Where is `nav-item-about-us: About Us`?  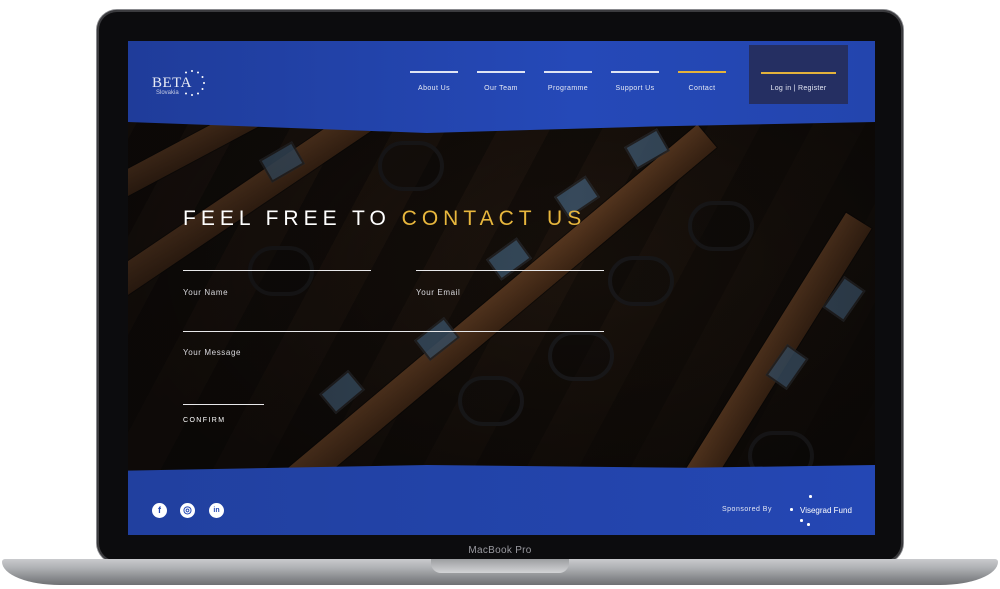
nav-item-about-us: About Us is located at coordinates (434, 81).